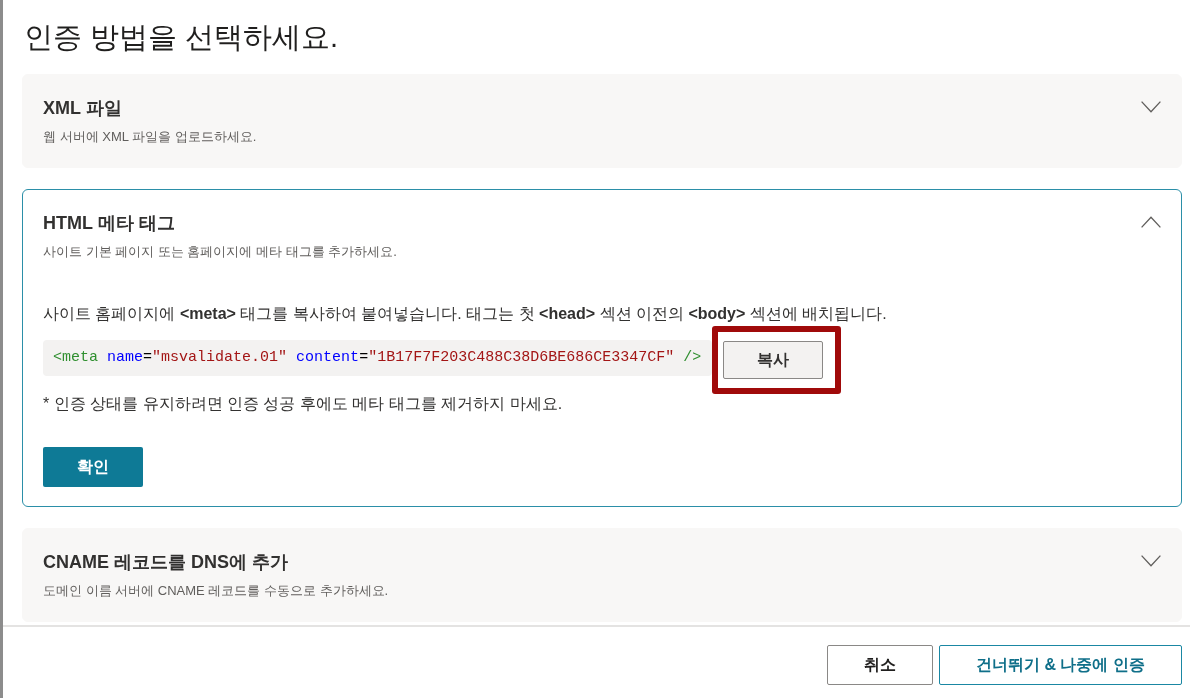 This screenshot has width=1190, height=698. What do you see at coordinates (83, 108) in the screenshot?
I see `method-title: XML 파일` at bounding box center [83, 108].